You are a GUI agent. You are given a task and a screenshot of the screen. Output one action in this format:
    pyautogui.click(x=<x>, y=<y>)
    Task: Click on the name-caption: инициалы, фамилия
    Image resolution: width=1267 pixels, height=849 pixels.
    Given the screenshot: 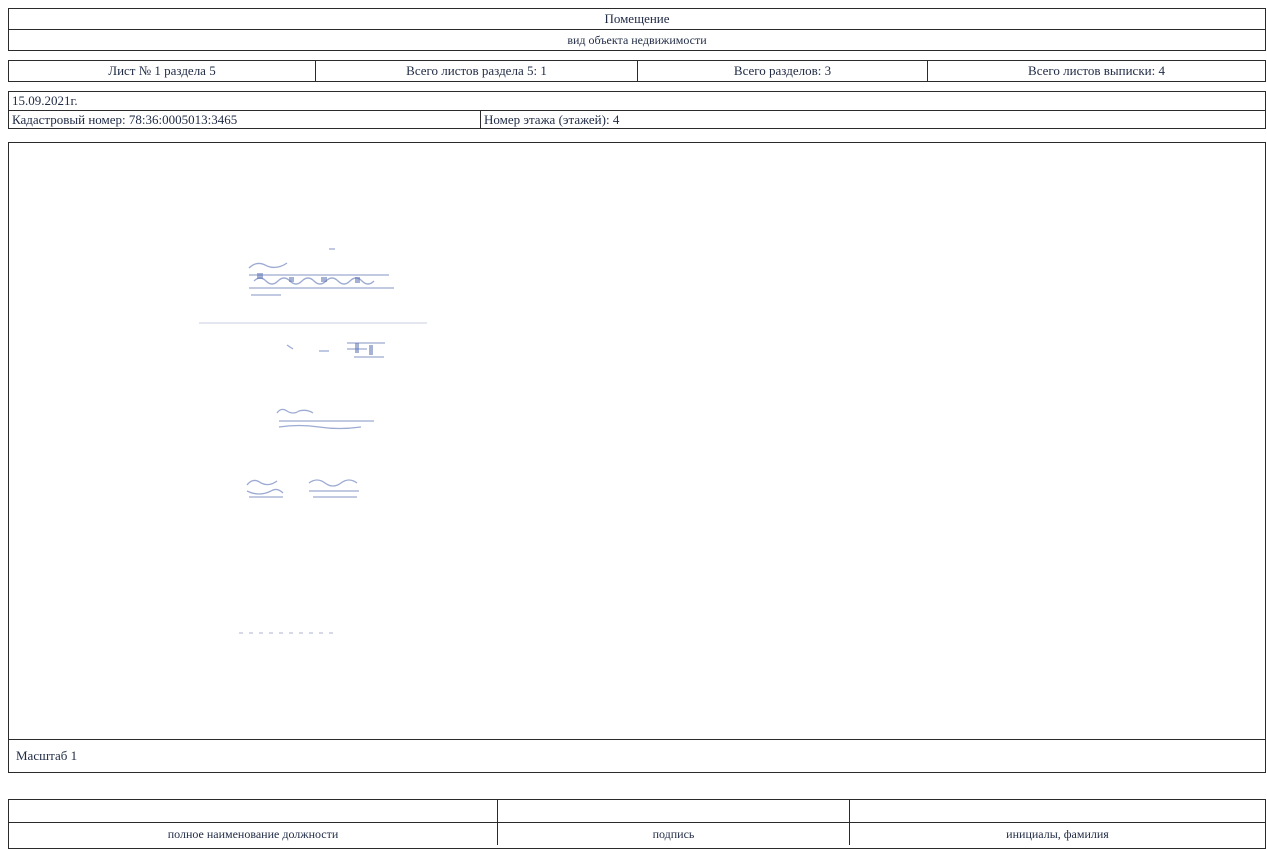 What is the action you would take?
    pyautogui.click(x=1057, y=833)
    